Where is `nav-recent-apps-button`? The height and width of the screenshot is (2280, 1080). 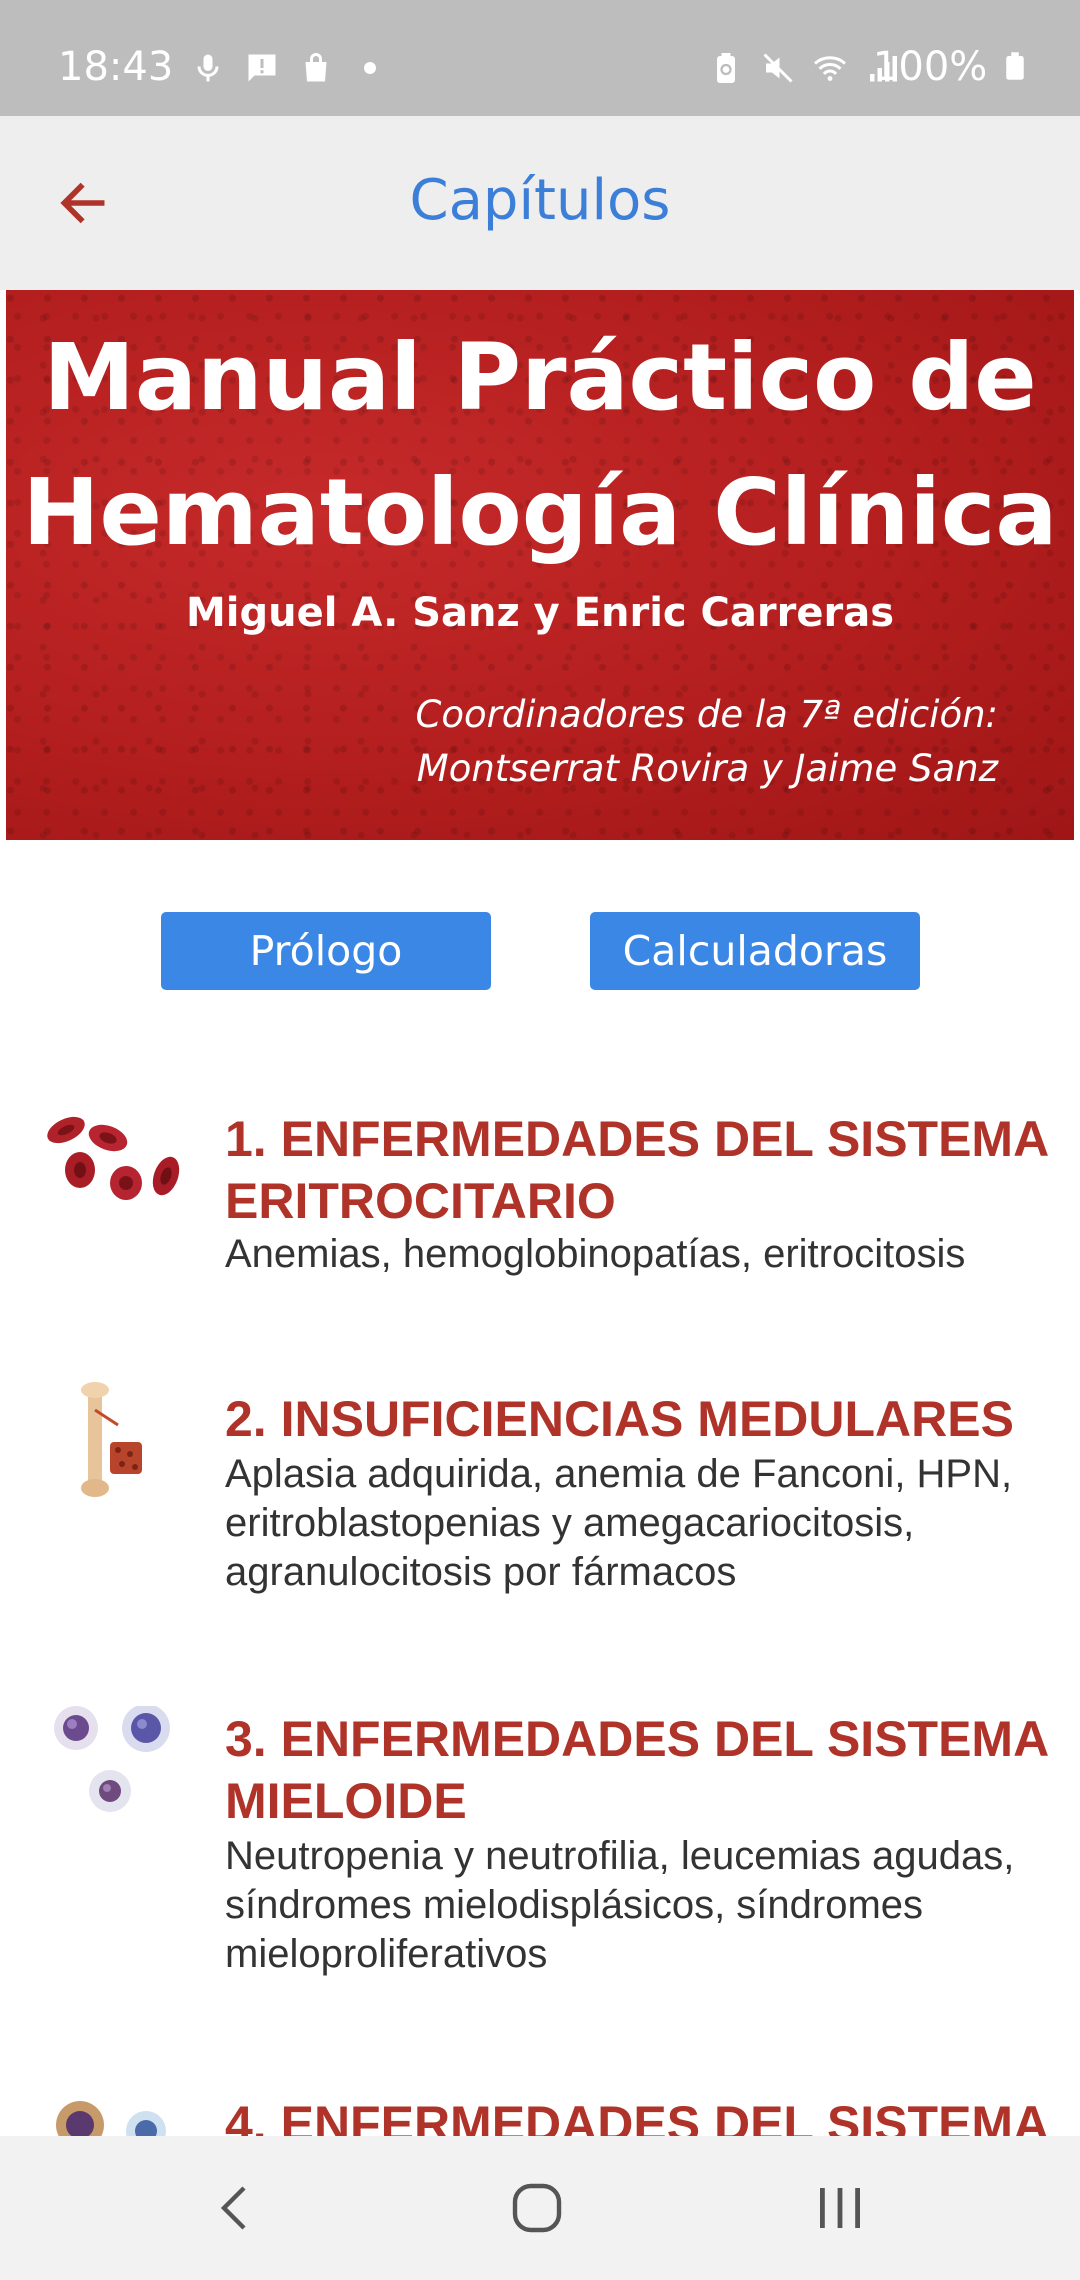
nav-recent-apps-button is located at coordinates (840, 2208).